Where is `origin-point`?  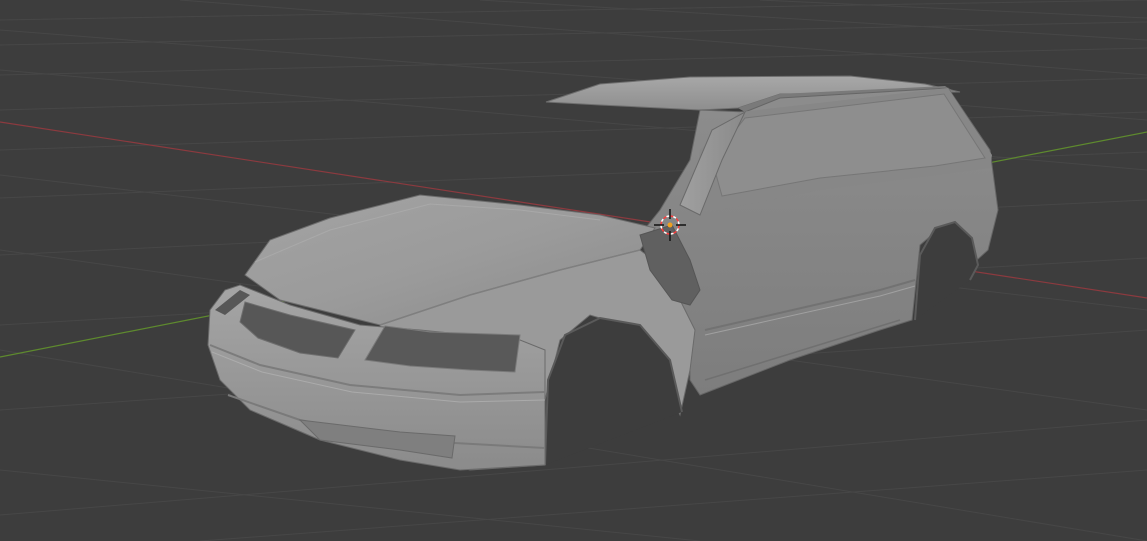
origin-point is located at coordinates (670, 225).